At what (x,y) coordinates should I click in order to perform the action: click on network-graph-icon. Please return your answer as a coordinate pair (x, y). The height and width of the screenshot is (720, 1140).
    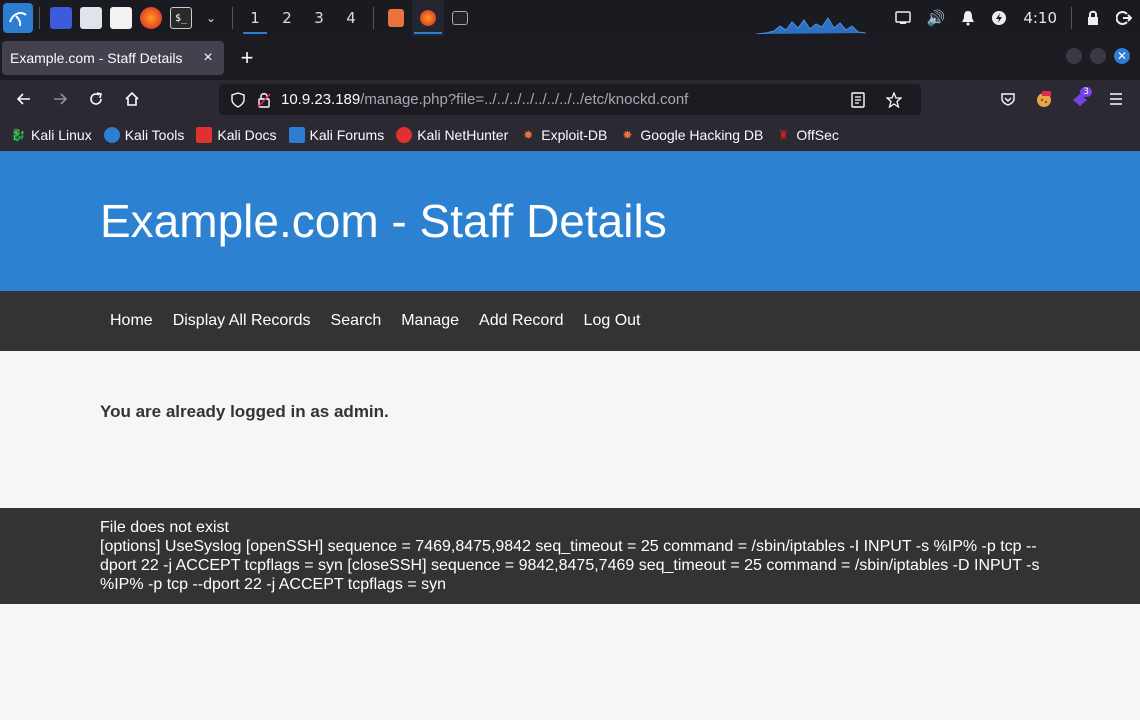
    Looking at the image, I should click on (811, 25).